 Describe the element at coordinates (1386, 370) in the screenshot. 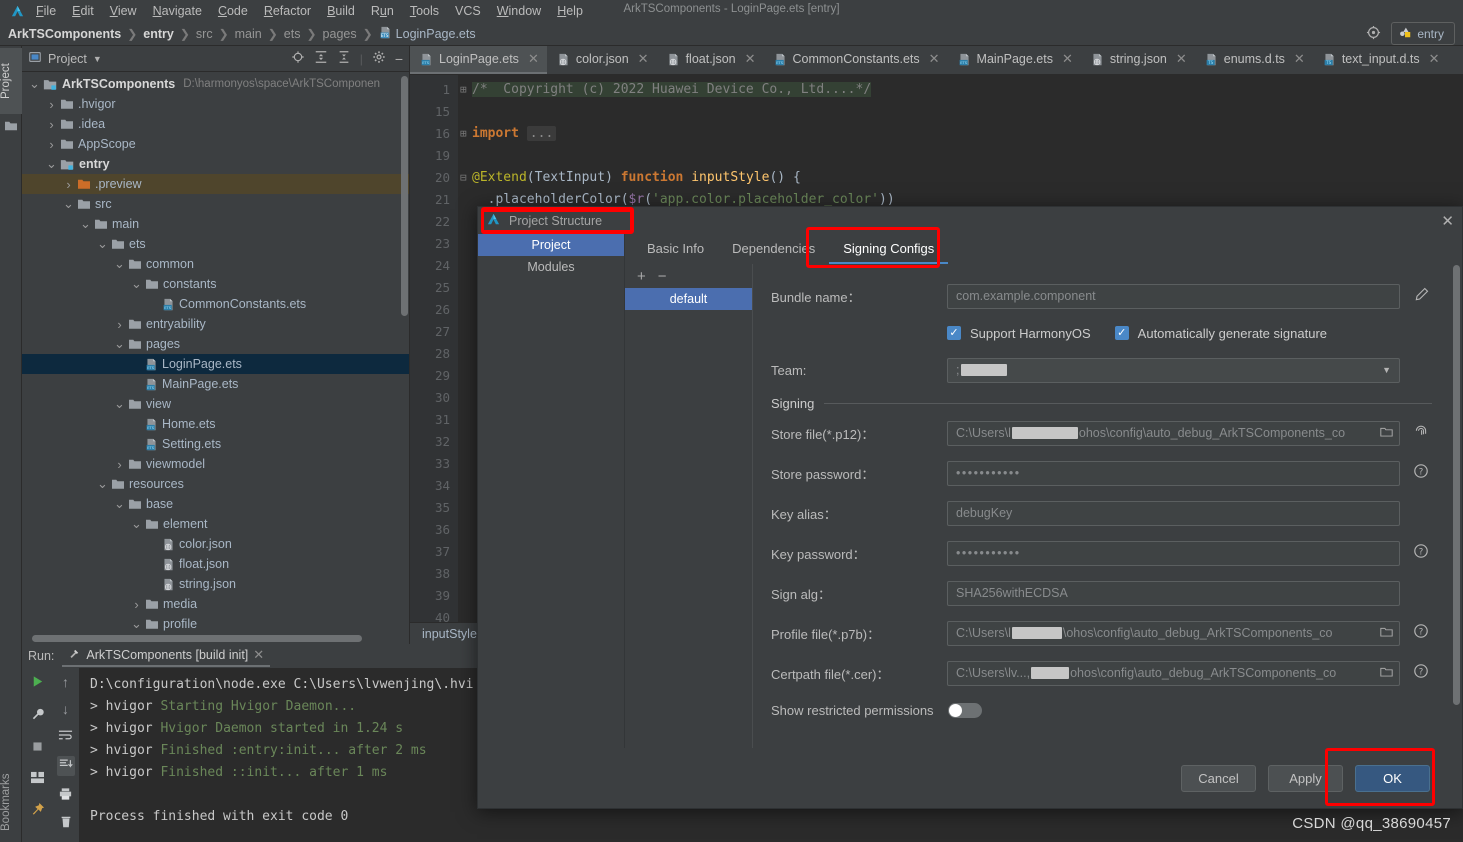

I see `chevron-down-icon: ▼` at that location.